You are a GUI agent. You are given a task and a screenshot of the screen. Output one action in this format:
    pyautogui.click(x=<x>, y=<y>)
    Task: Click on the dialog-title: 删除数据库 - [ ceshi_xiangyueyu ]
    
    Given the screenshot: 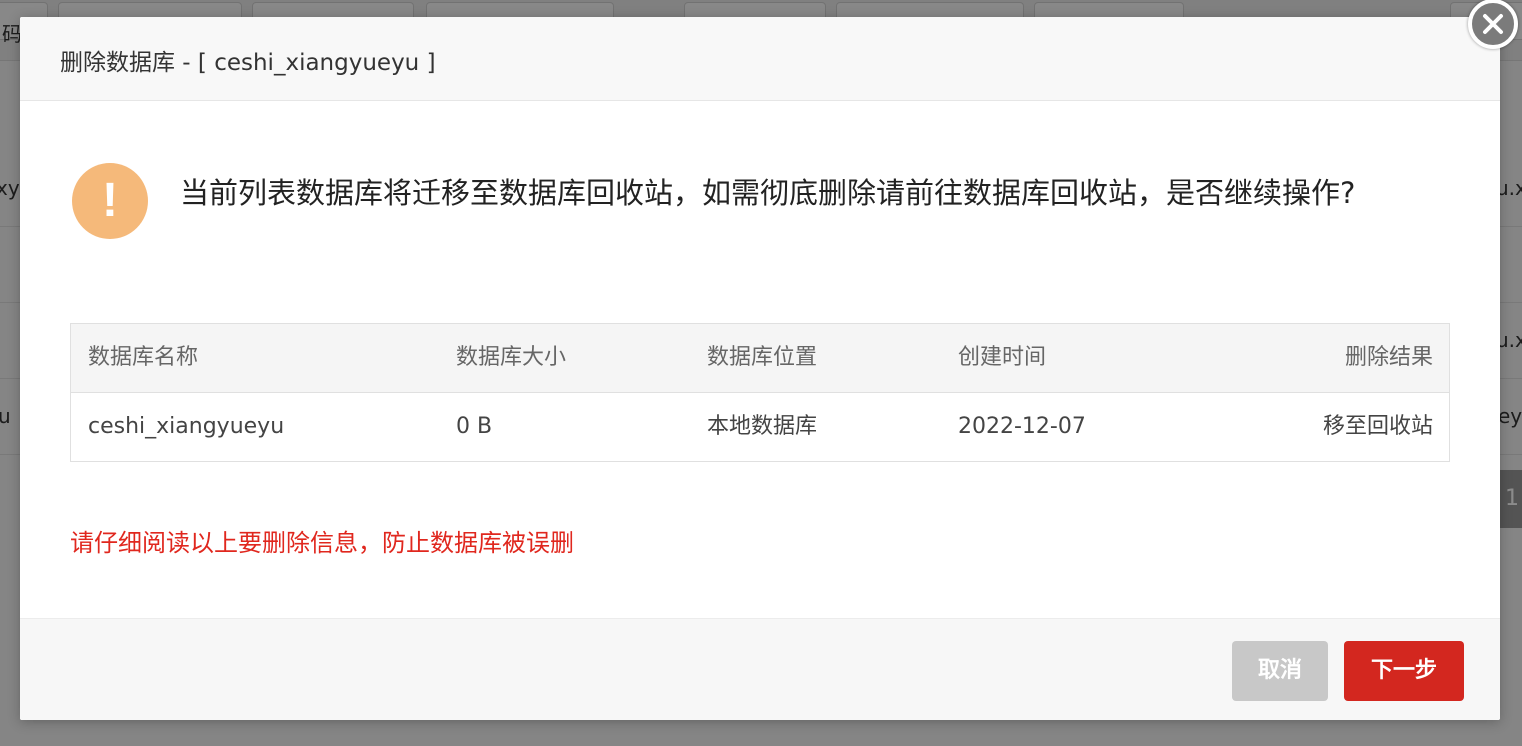 What is the action you would take?
    pyautogui.click(x=248, y=63)
    